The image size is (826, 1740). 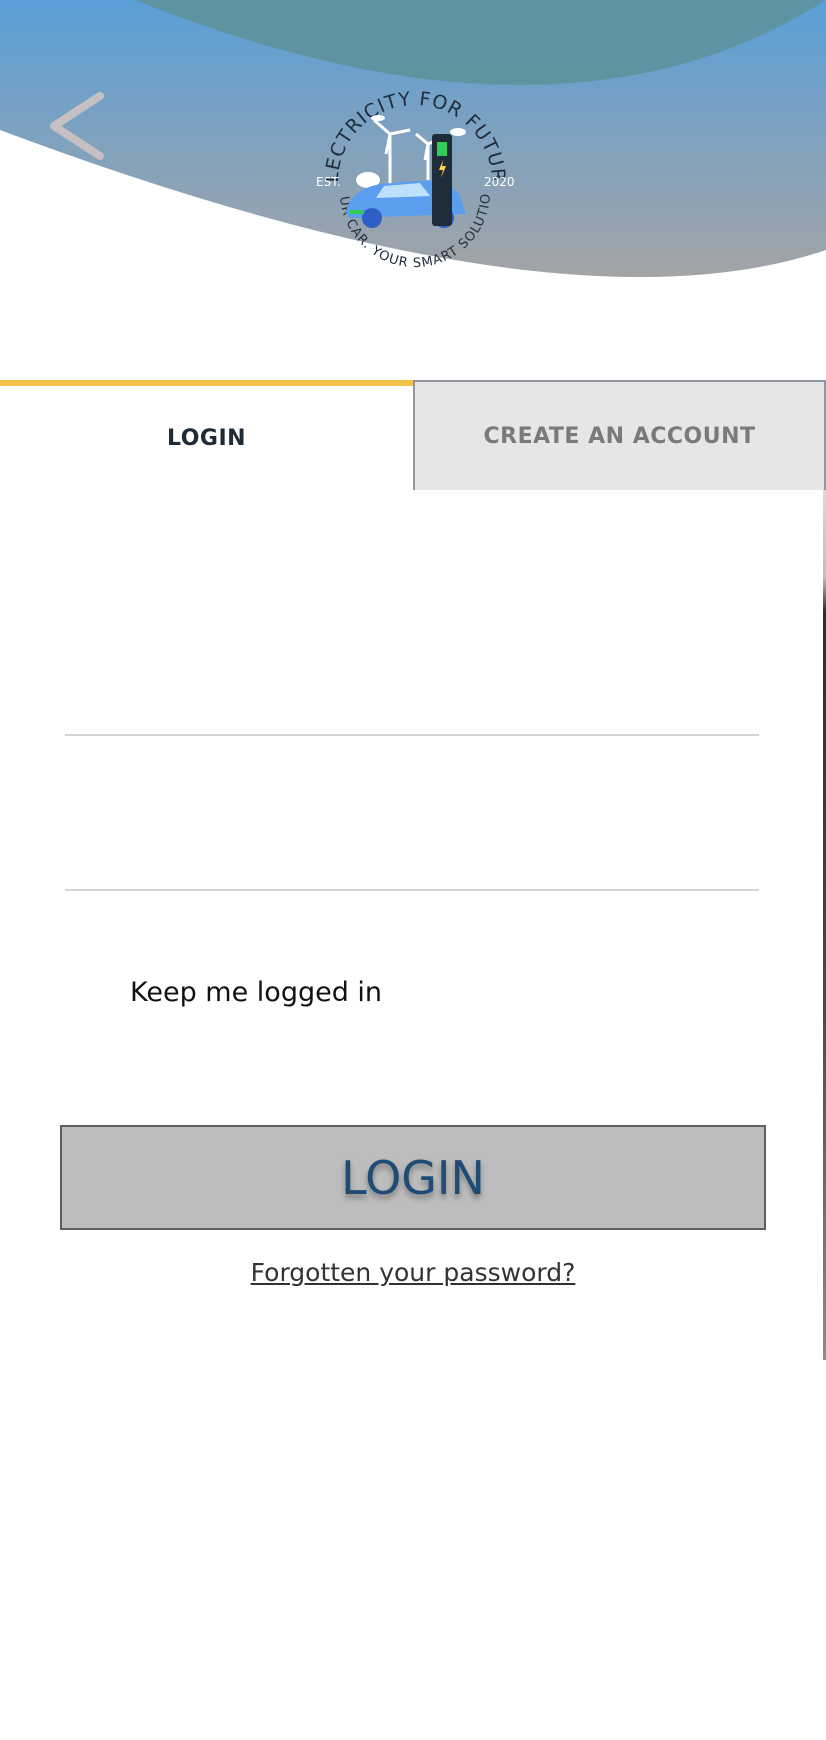 What do you see at coordinates (328, 182) in the screenshot?
I see `logo-est-text: EST.` at bounding box center [328, 182].